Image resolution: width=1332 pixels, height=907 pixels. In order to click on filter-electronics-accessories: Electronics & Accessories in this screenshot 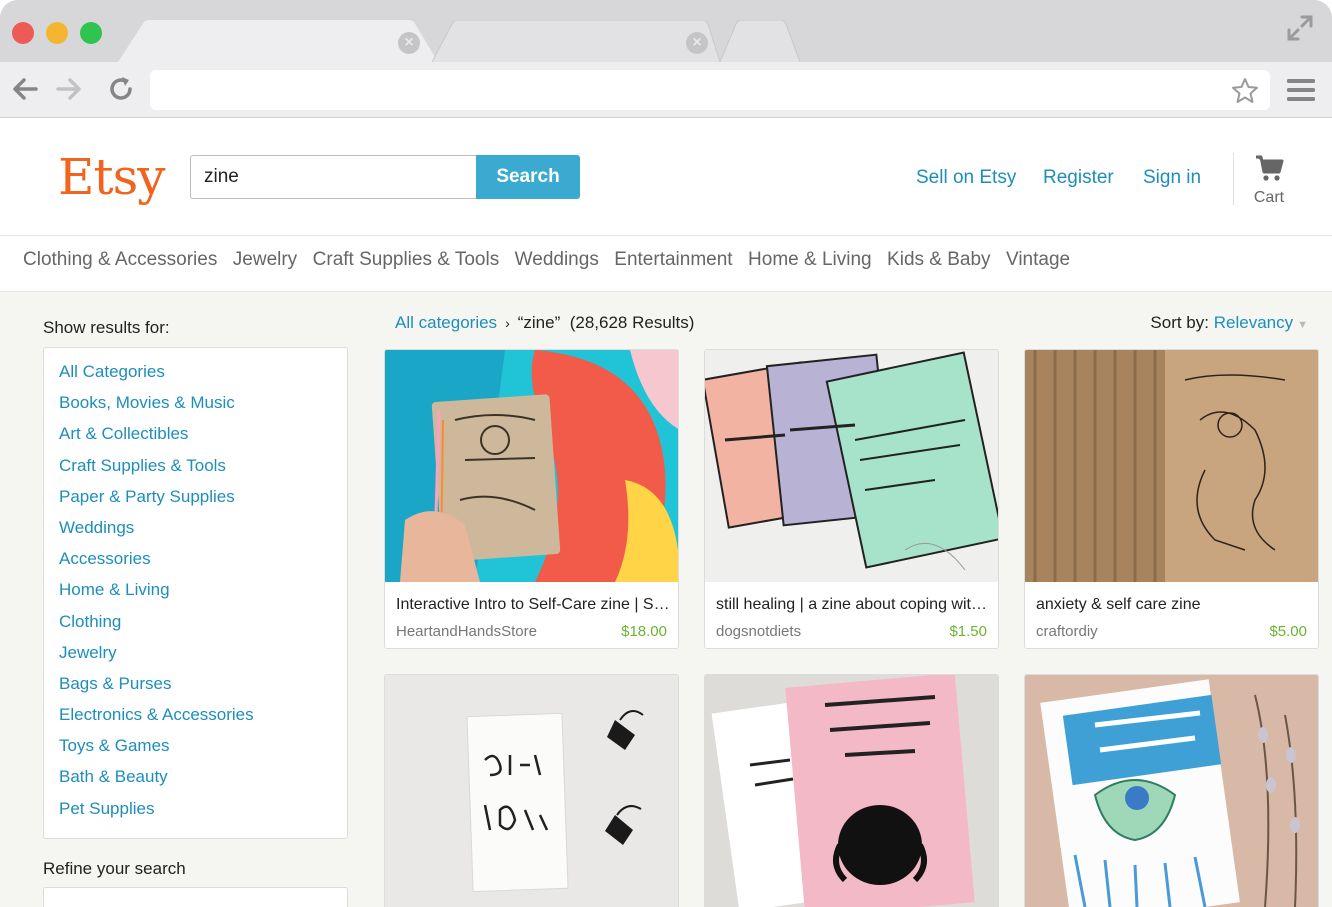, I will do `click(156, 718)`.